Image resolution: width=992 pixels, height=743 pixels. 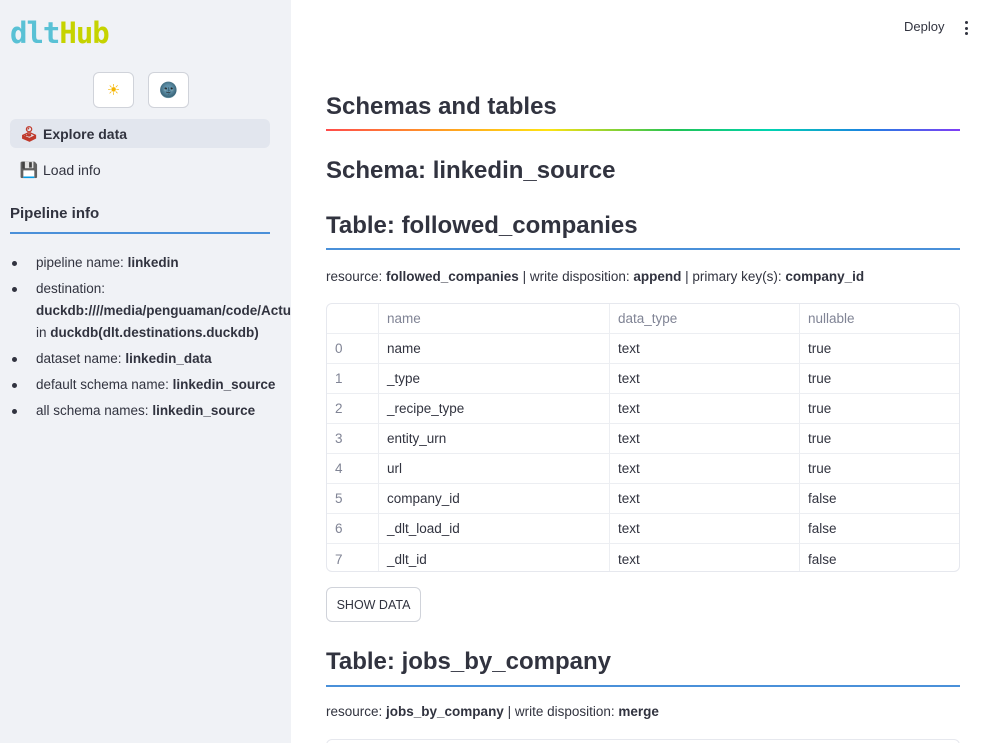 What do you see at coordinates (353, 318) in the screenshot?
I see `grid-header-index` at bounding box center [353, 318].